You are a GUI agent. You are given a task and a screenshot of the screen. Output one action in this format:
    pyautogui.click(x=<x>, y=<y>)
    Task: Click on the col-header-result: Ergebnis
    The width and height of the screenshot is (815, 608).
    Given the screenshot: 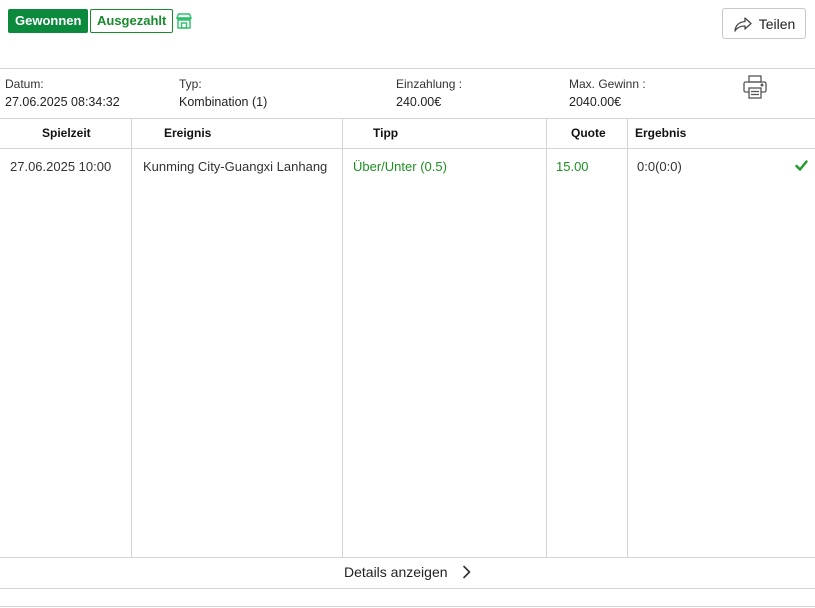 What is the action you would take?
    pyautogui.click(x=661, y=133)
    